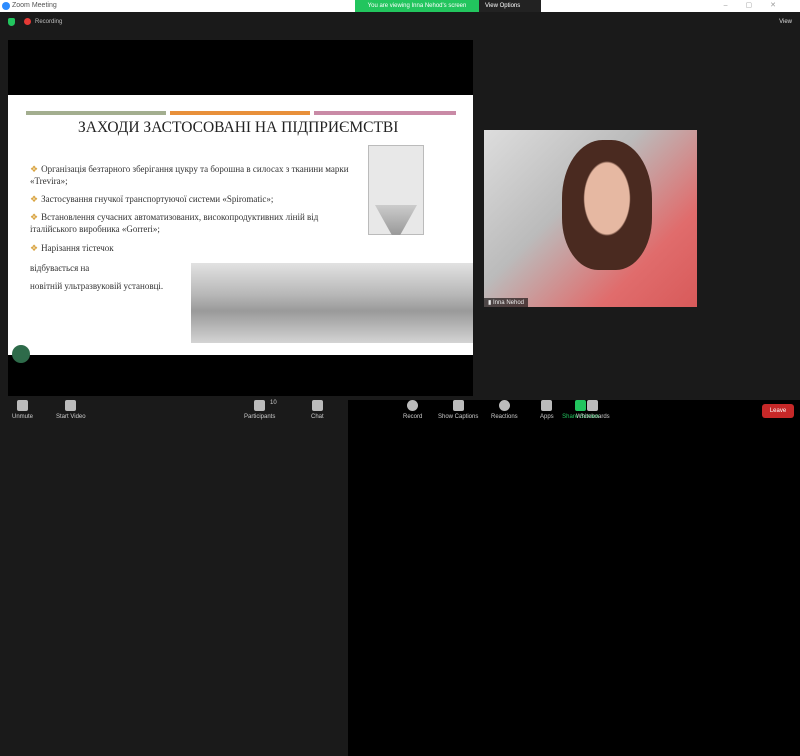 The height and width of the screenshot is (756, 800). I want to click on start-video-button: Start Video, so click(71, 410).